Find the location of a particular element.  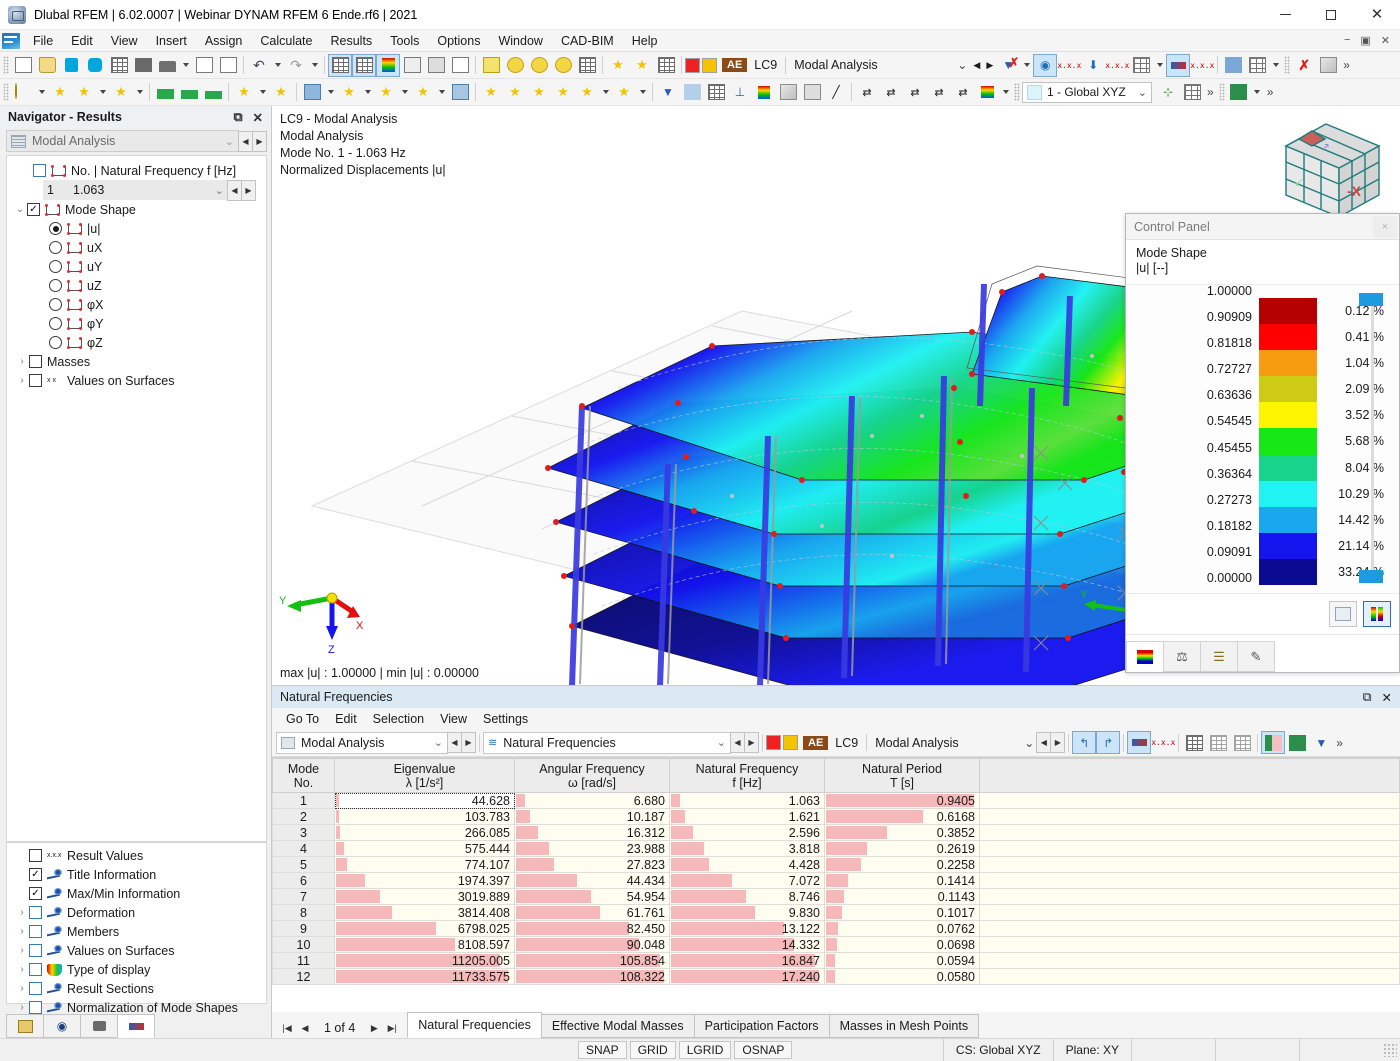

pan-icon is located at coordinates (563, 65).